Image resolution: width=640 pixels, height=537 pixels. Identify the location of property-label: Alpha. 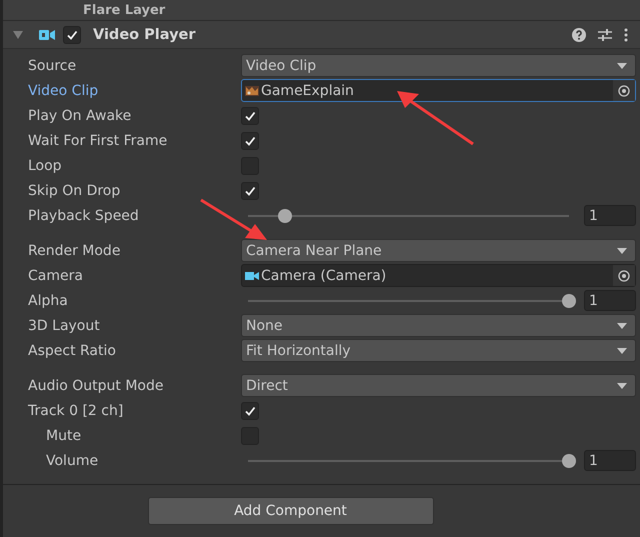
(48, 300).